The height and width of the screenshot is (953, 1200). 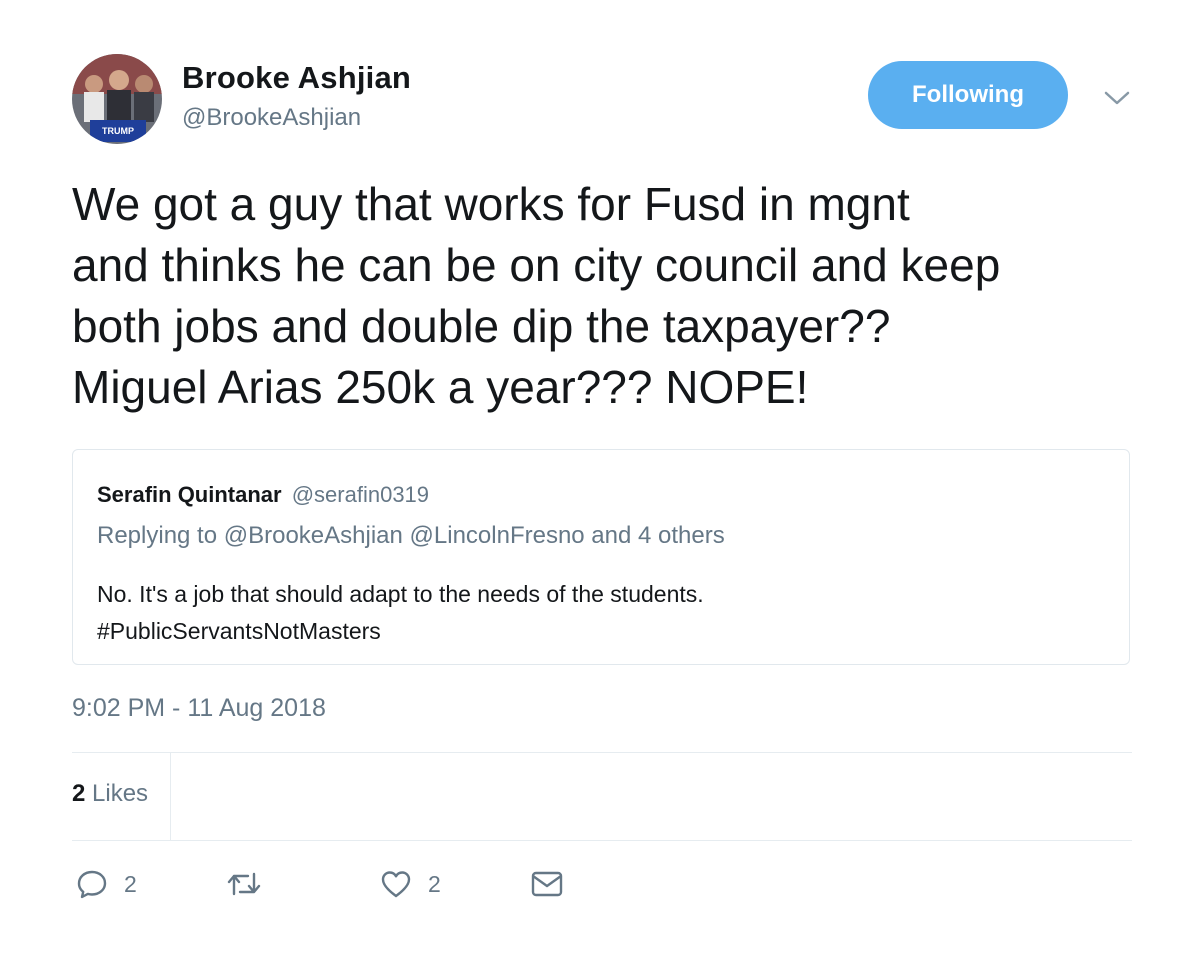 I want to click on retweet-button, so click(x=252, y=884).